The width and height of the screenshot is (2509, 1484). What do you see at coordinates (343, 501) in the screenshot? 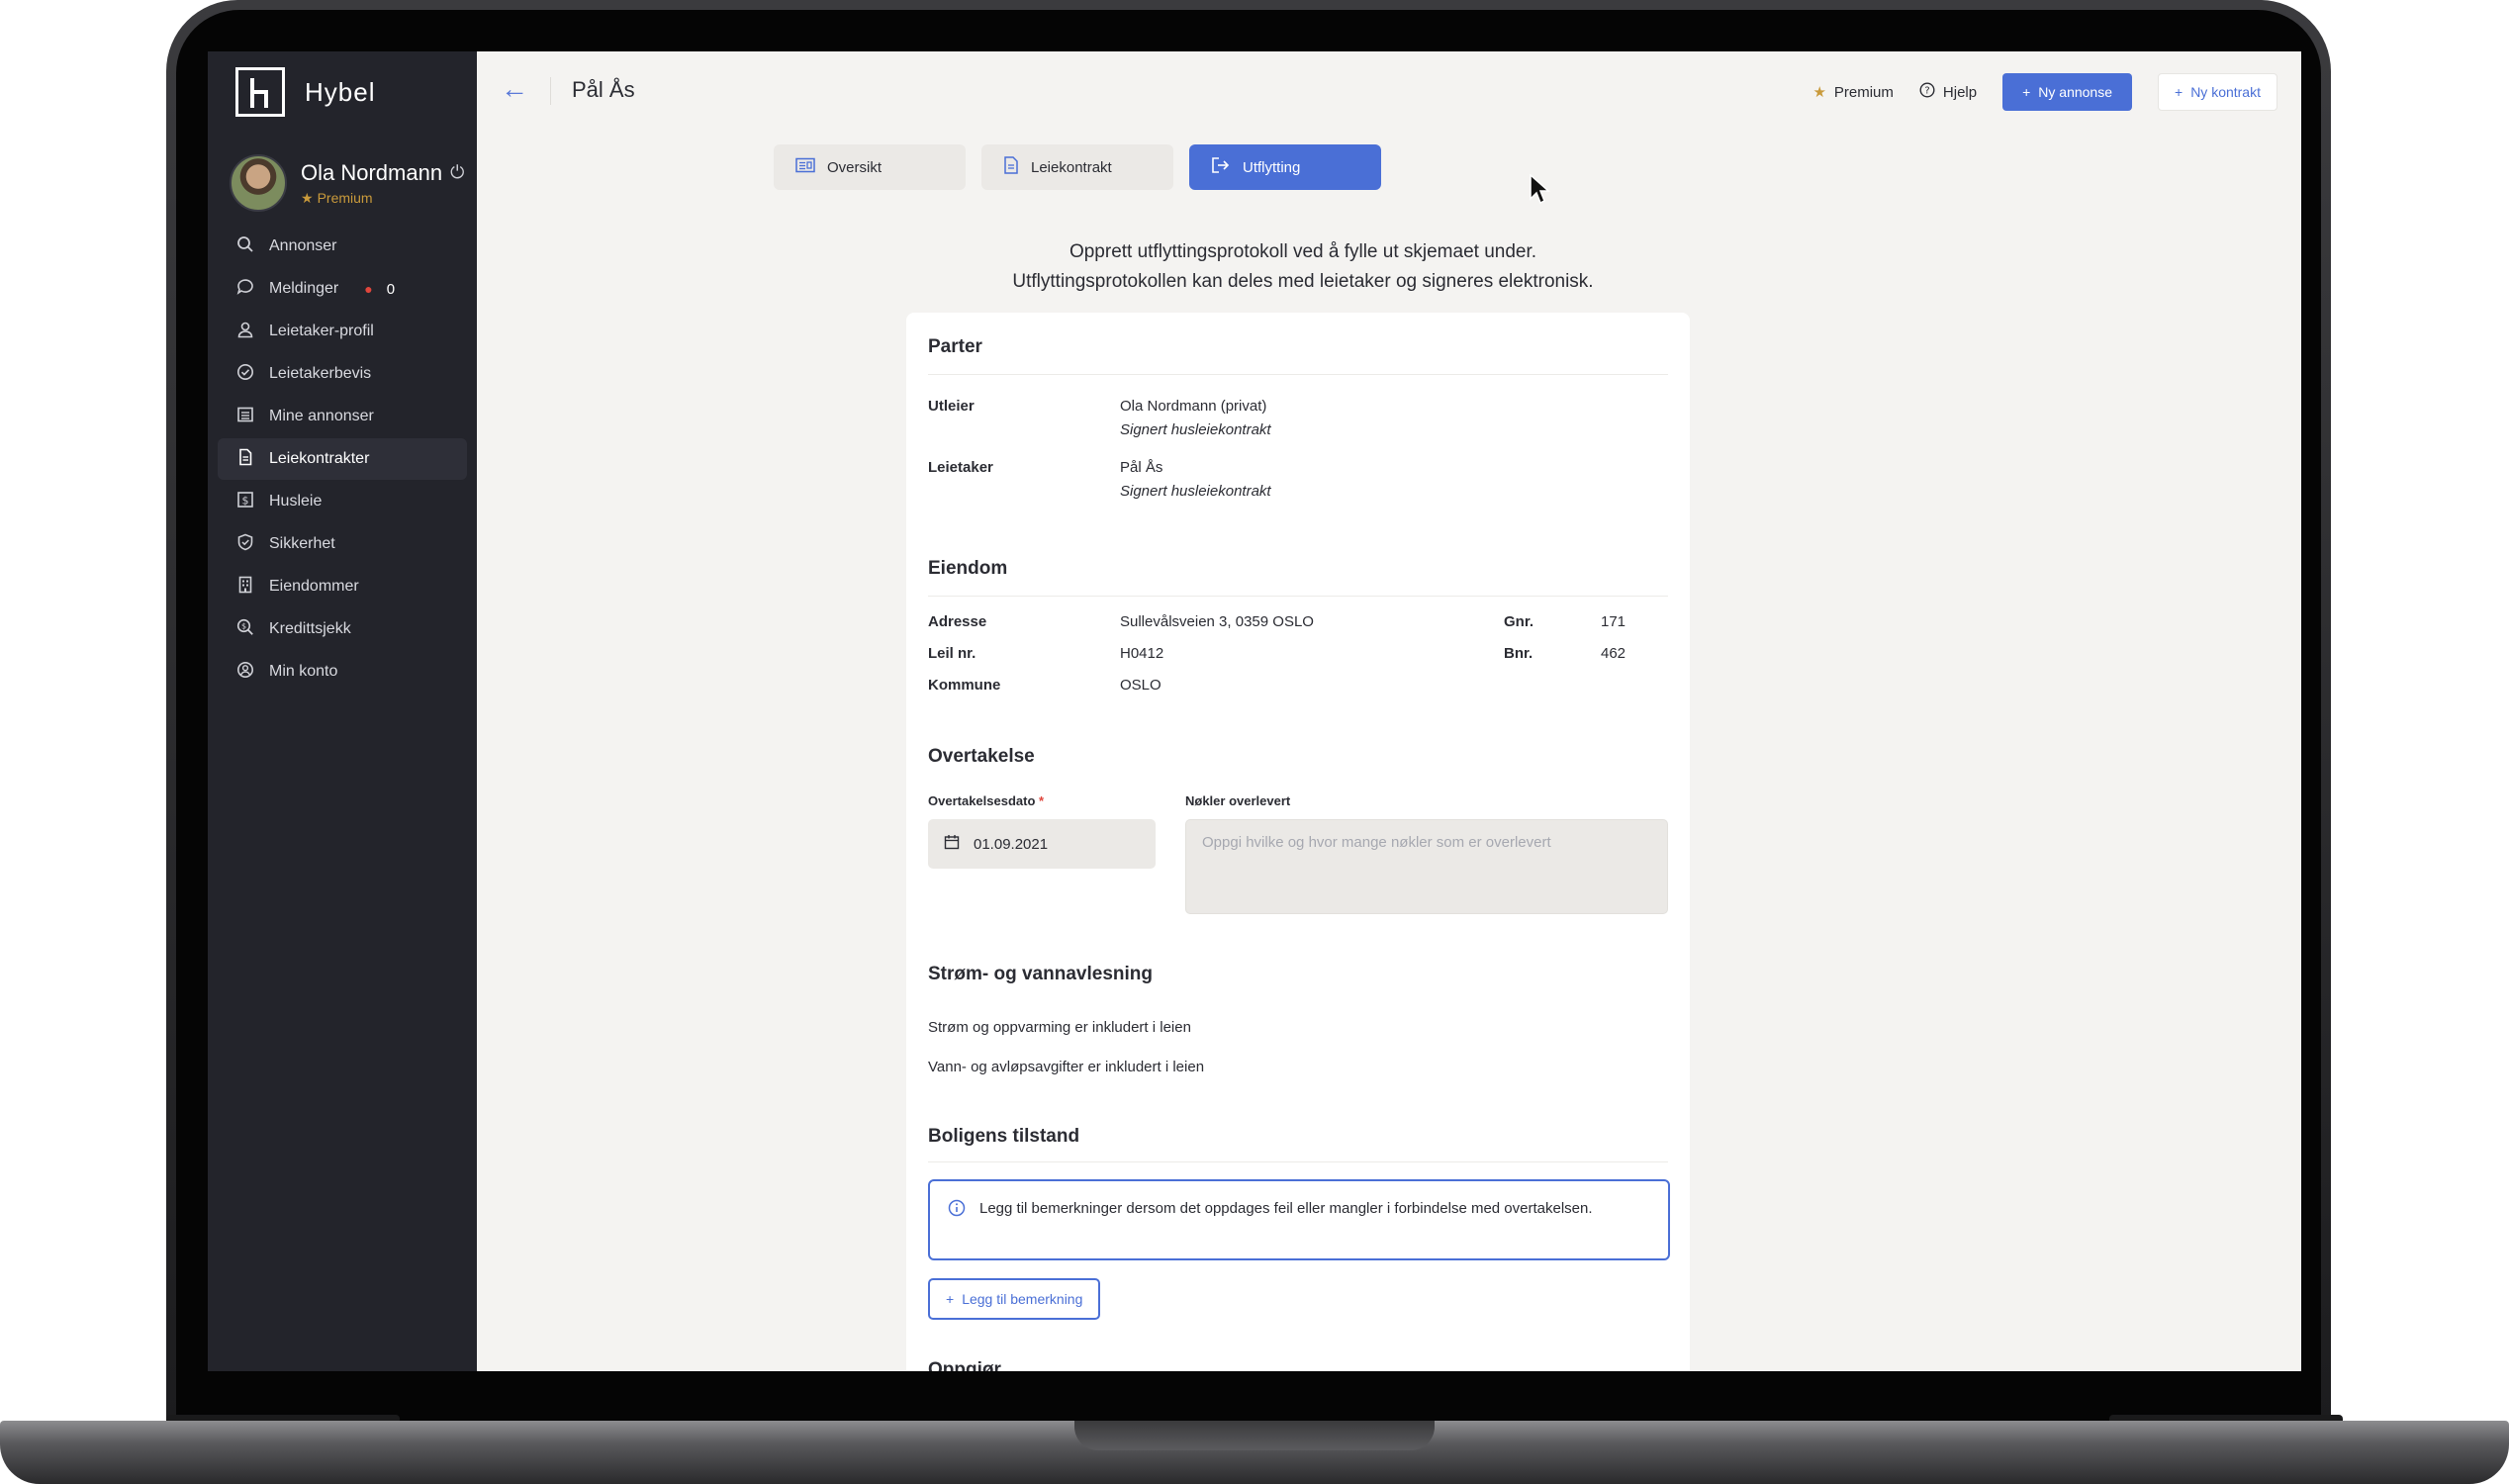
I see `sidebar-item-husleie: $ Husleie` at bounding box center [343, 501].